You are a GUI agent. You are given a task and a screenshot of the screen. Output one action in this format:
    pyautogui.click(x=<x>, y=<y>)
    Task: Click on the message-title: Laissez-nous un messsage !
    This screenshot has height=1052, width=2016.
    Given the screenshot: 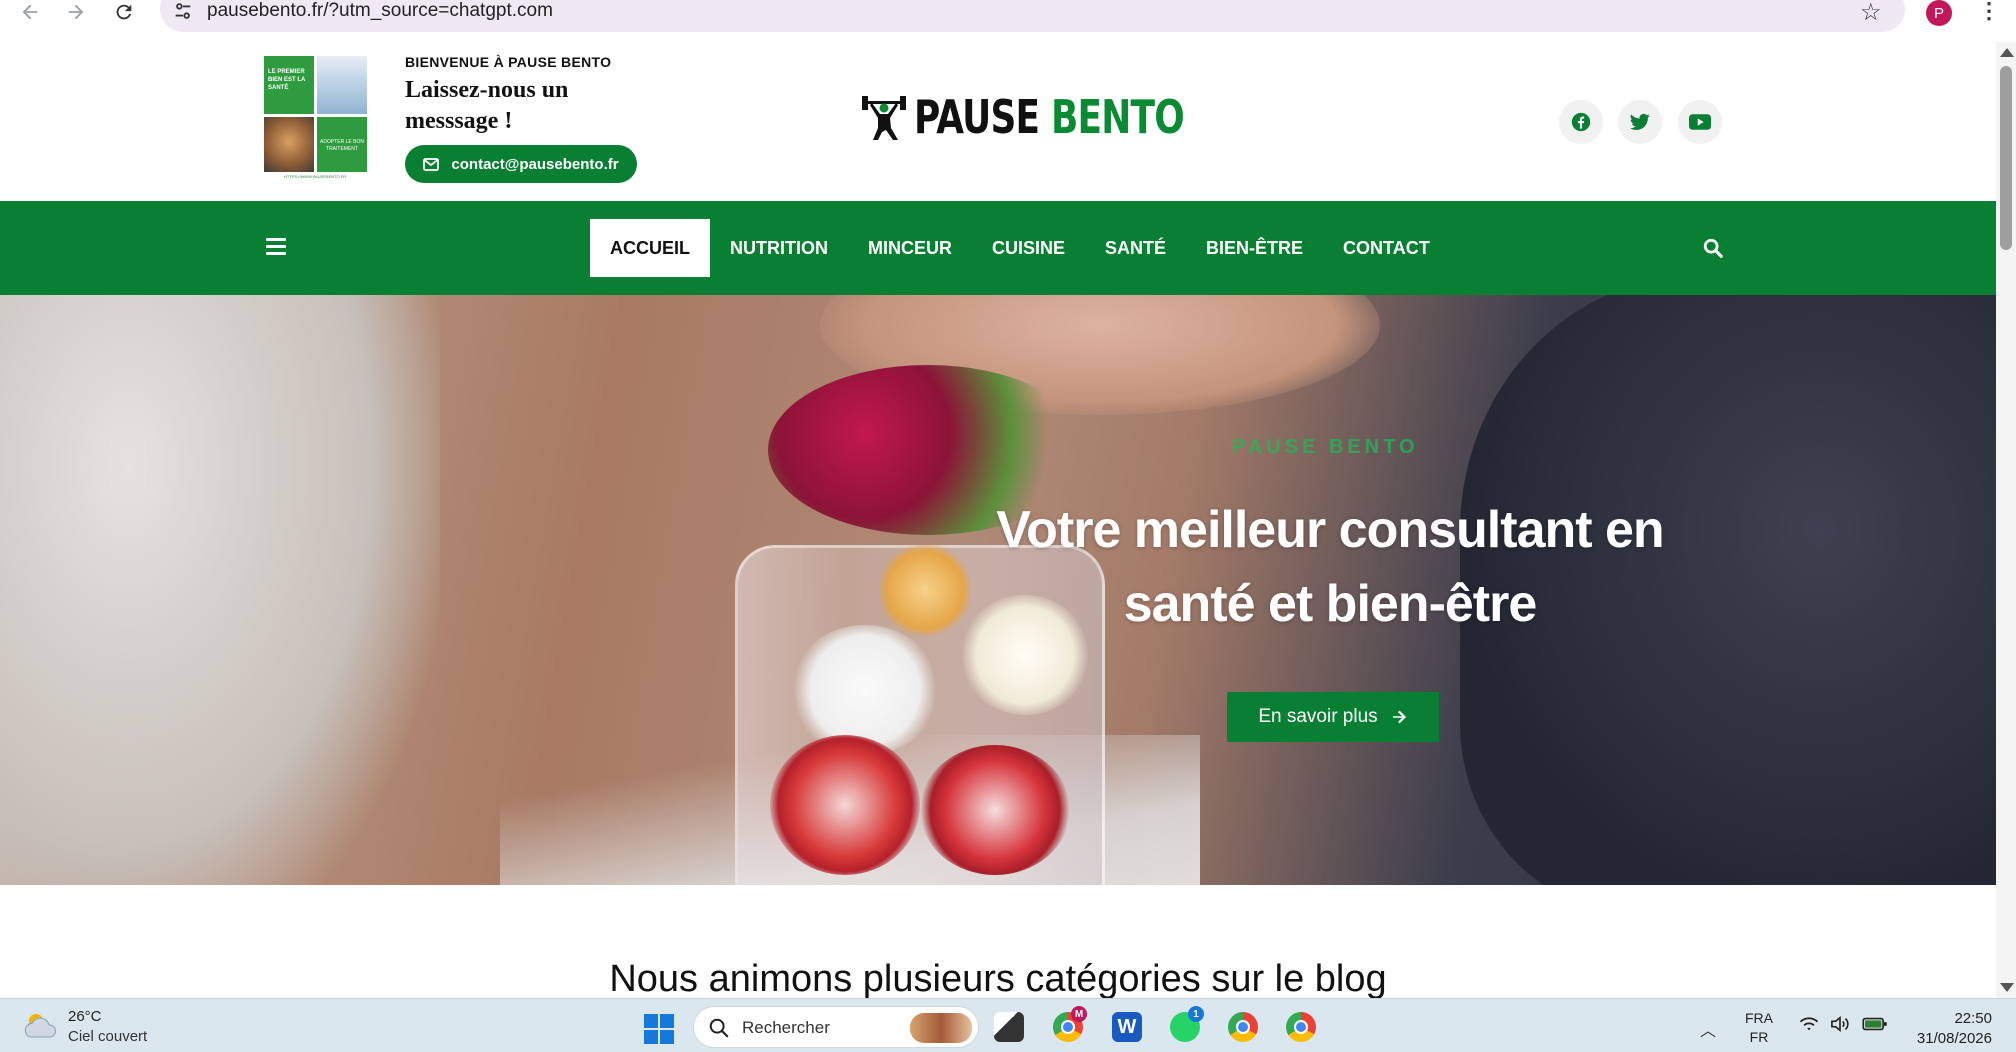 What is the action you would take?
    pyautogui.click(x=487, y=105)
    